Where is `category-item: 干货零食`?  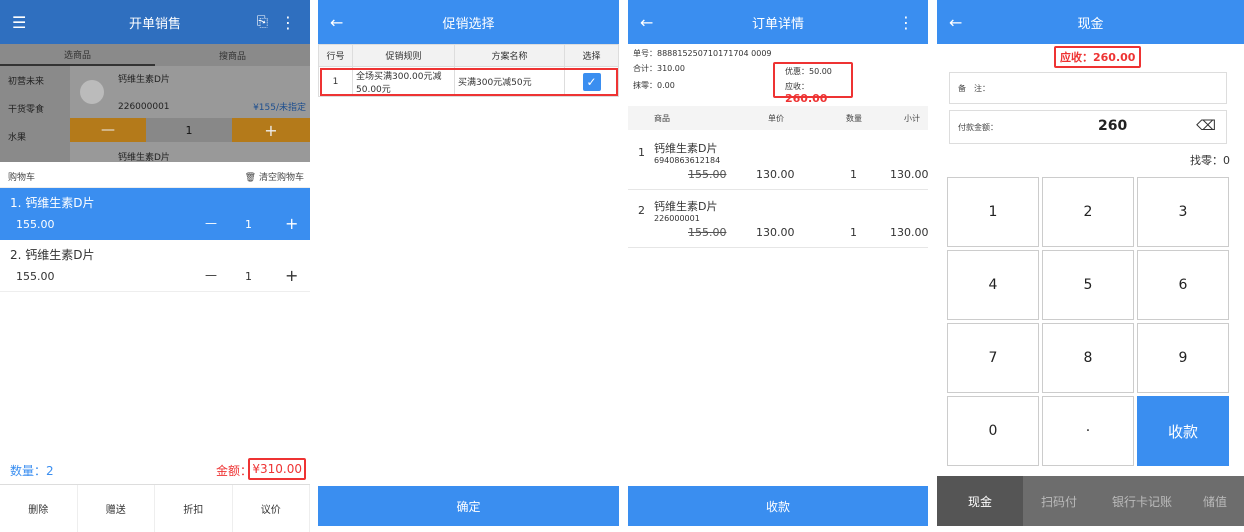
category-item: 干货零食 is located at coordinates (35, 108).